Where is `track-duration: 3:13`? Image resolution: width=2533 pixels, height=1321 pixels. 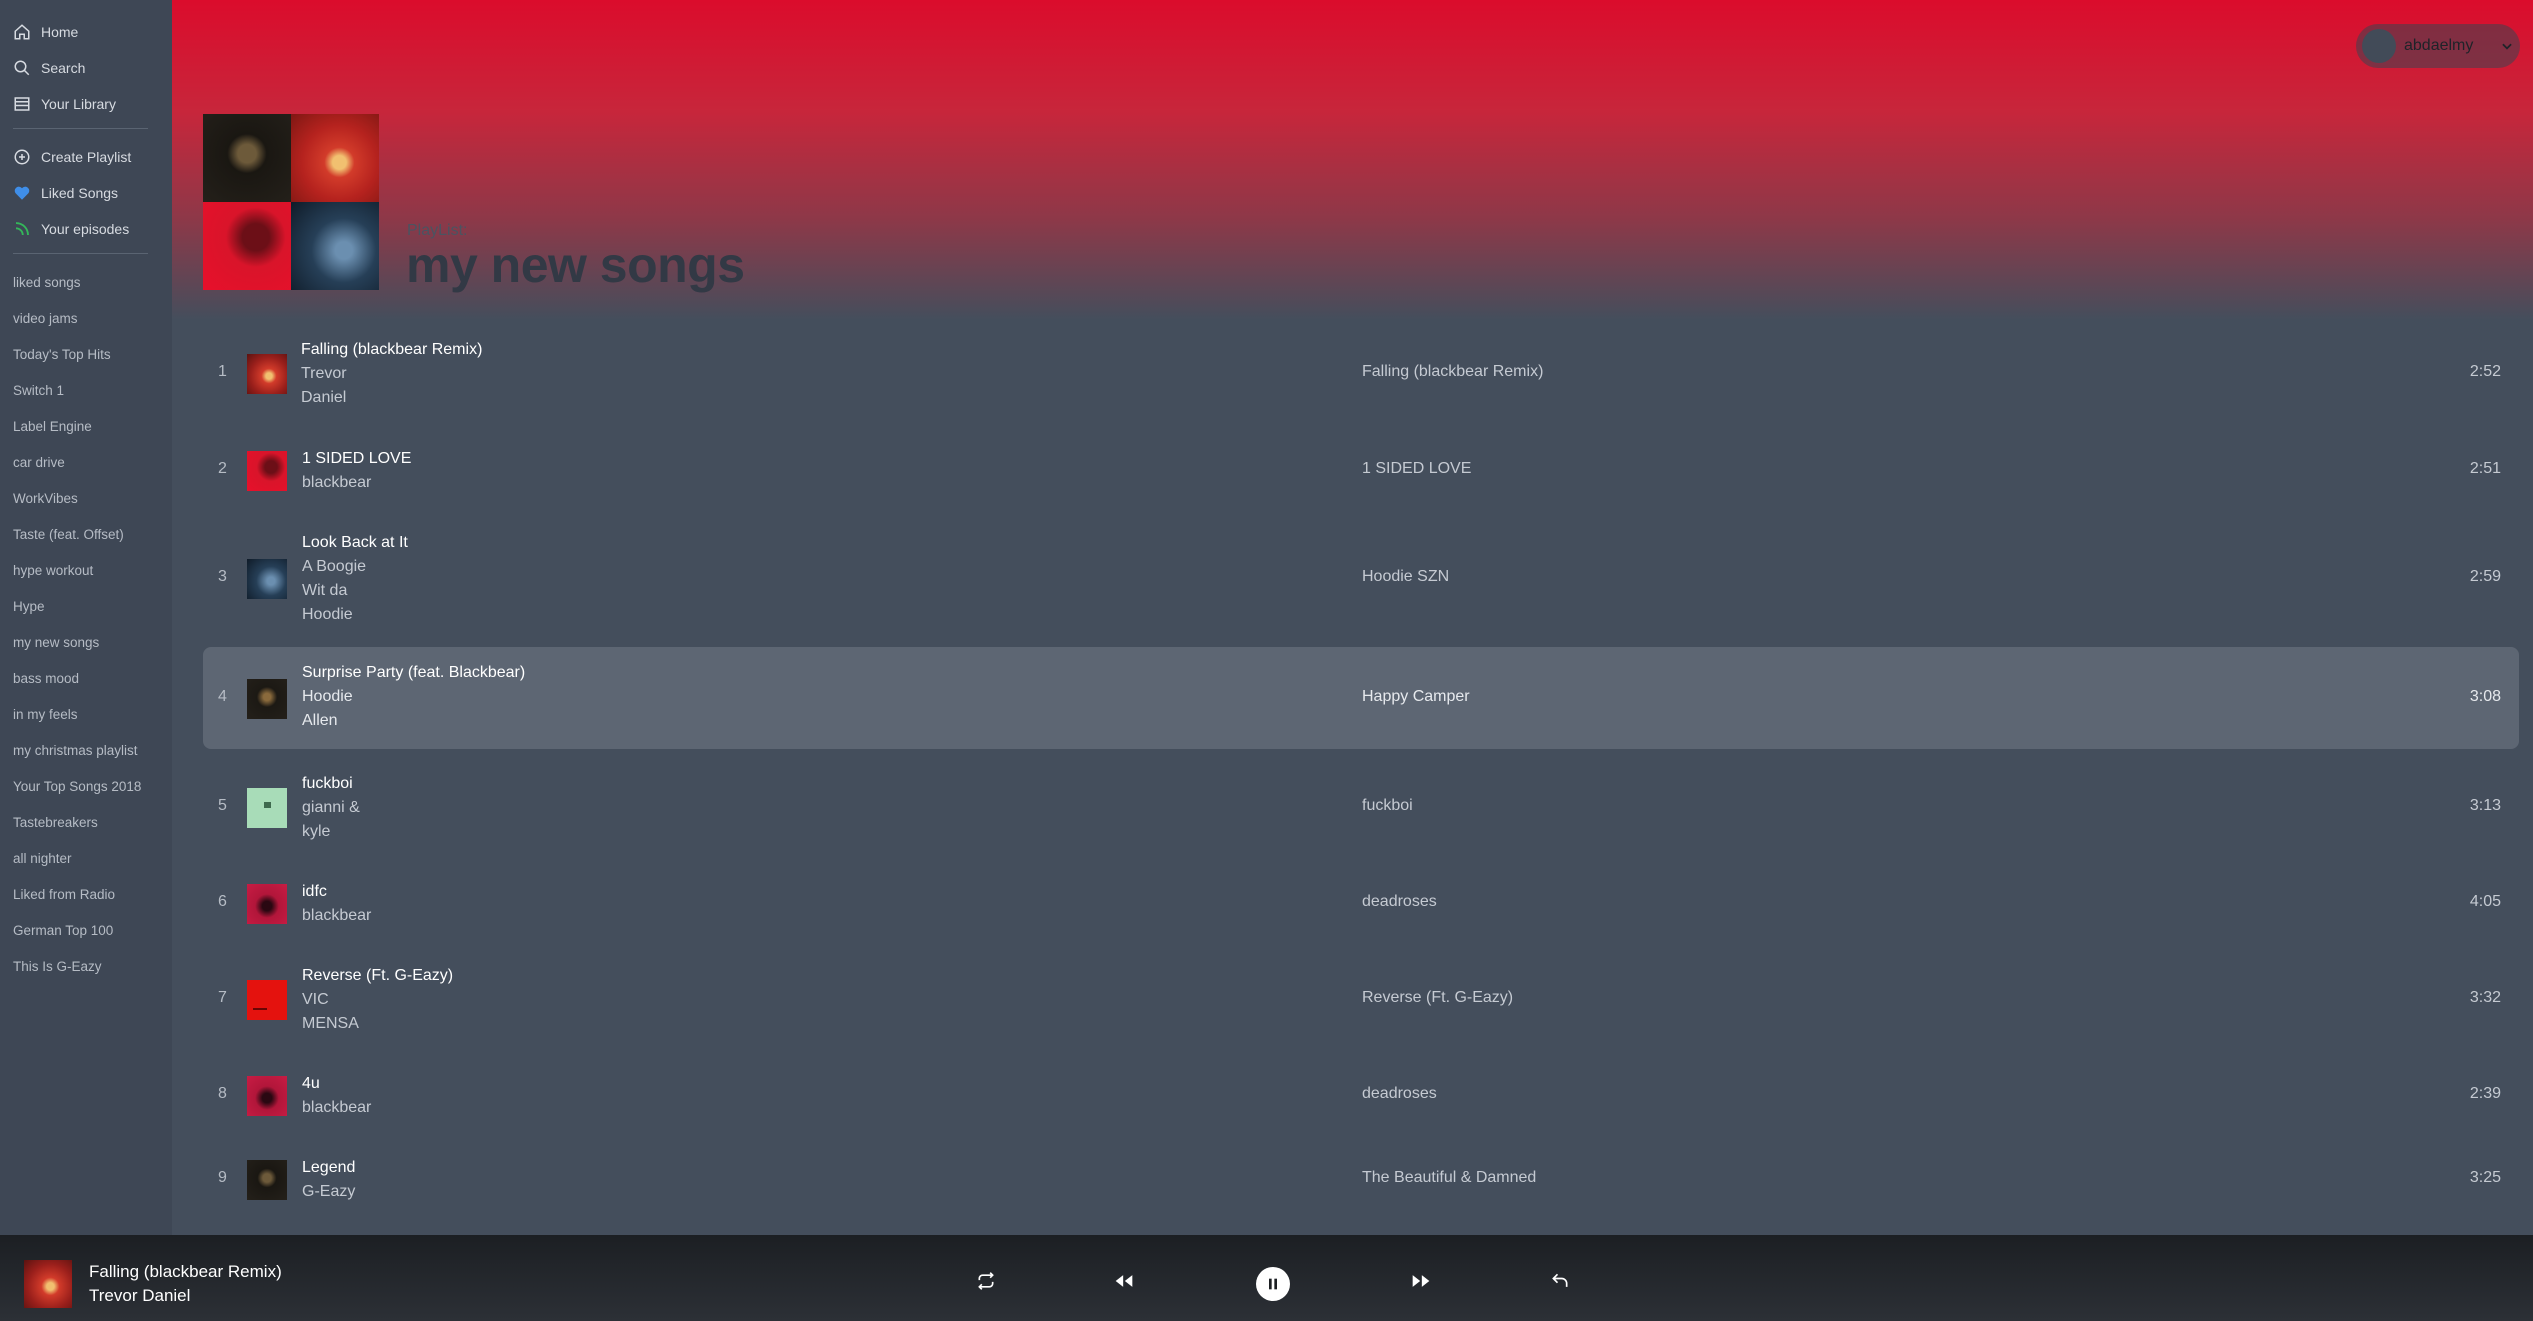 track-duration: 3:13 is located at coordinates (2485, 805).